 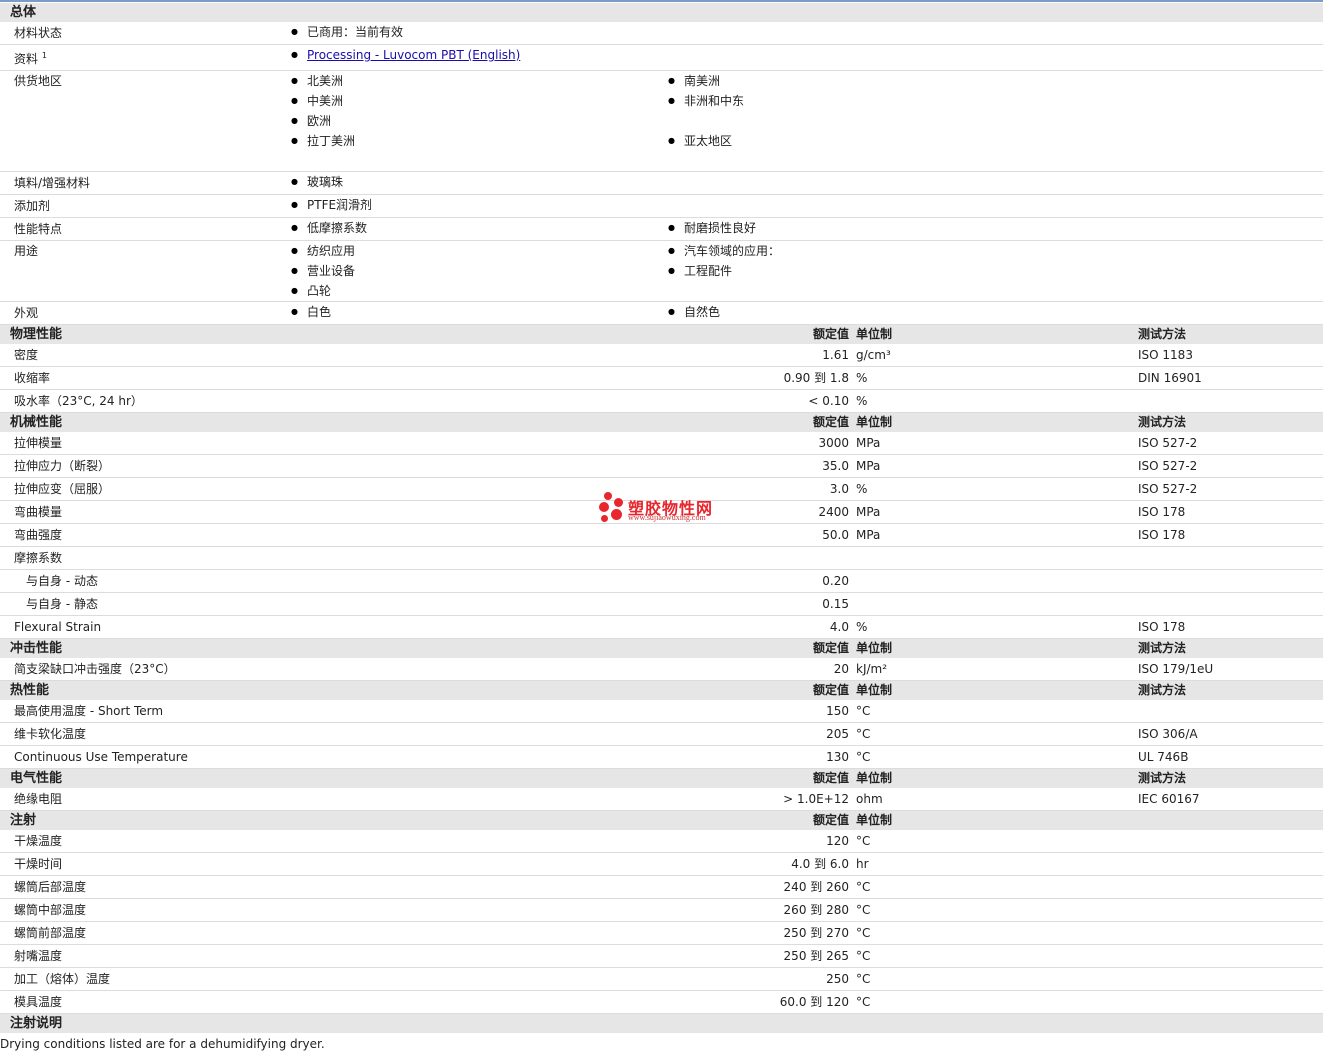 I want to click on property-value: > 1.0E+12, so click(x=569, y=799).